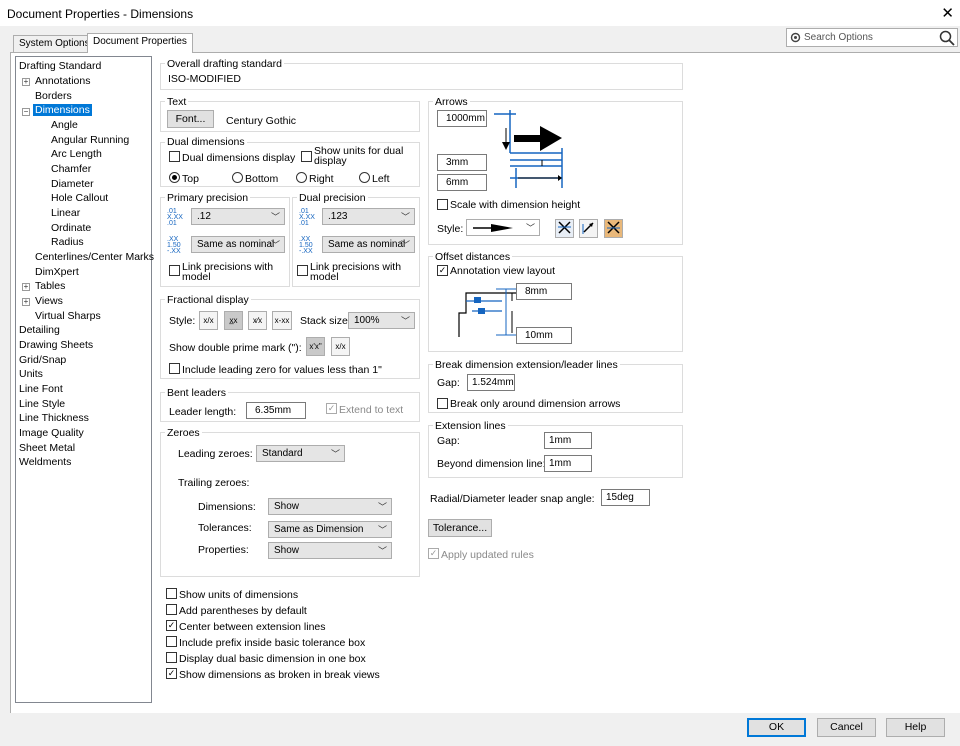 This screenshot has width=960, height=746. Describe the element at coordinates (947, 13) in the screenshot. I see `close-icon: ✕` at that location.